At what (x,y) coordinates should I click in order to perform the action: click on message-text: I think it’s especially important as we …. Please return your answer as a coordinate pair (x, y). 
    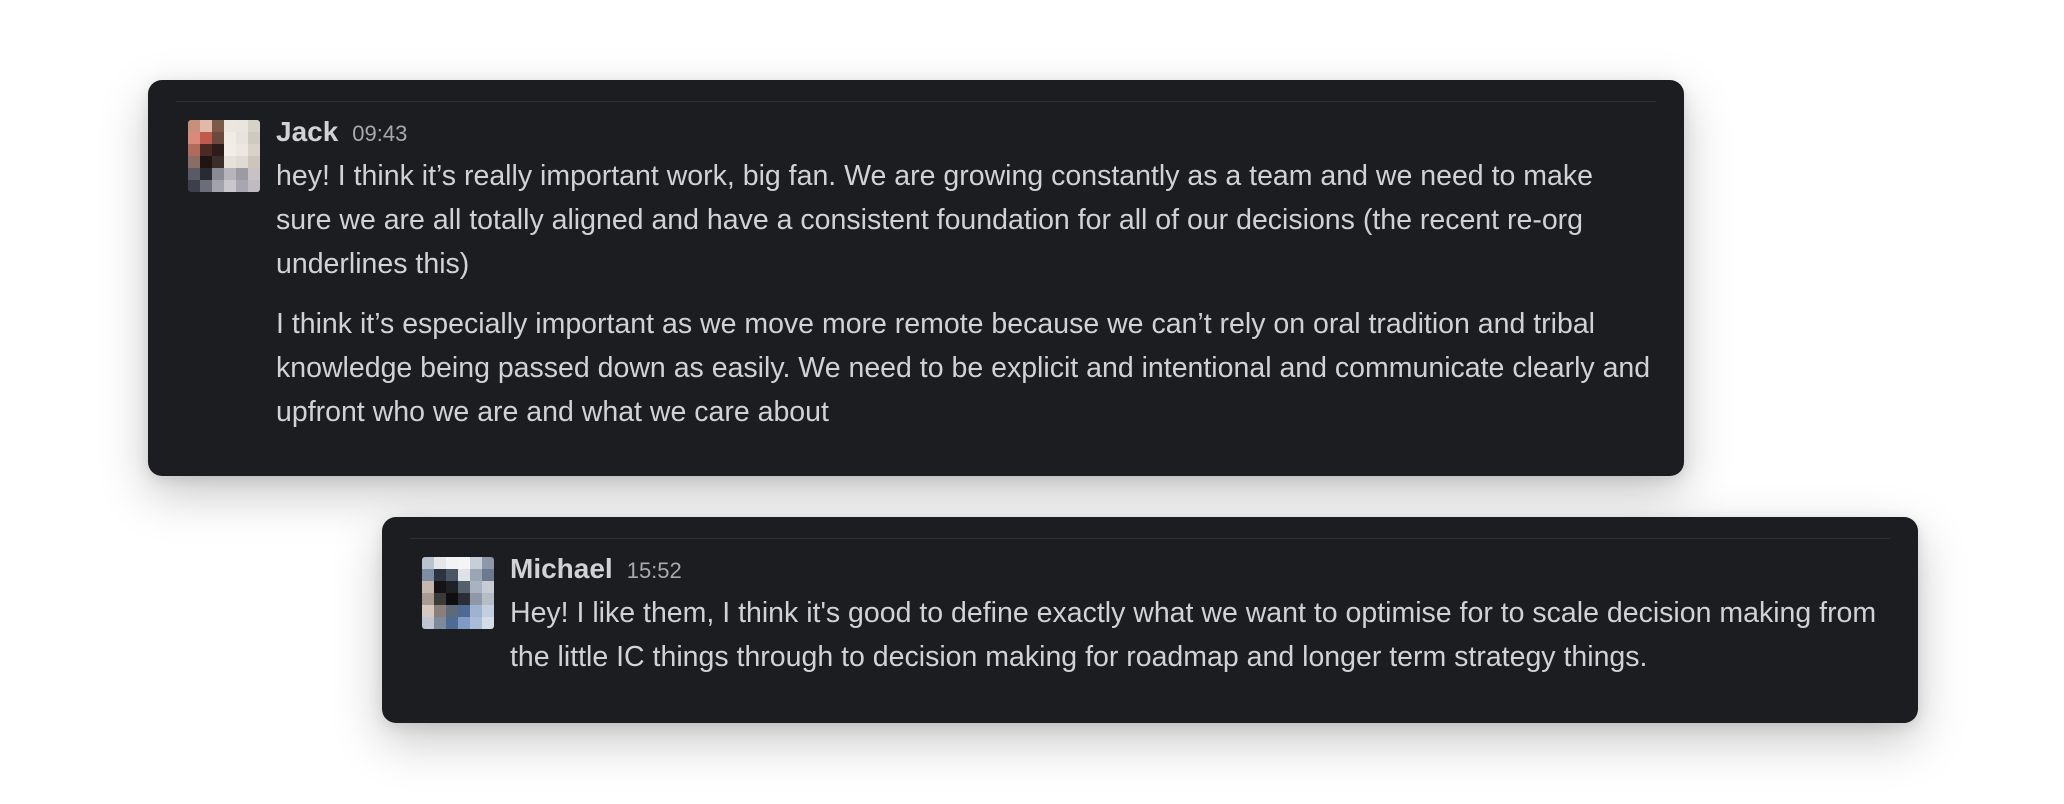
    Looking at the image, I should click on (963, 368).